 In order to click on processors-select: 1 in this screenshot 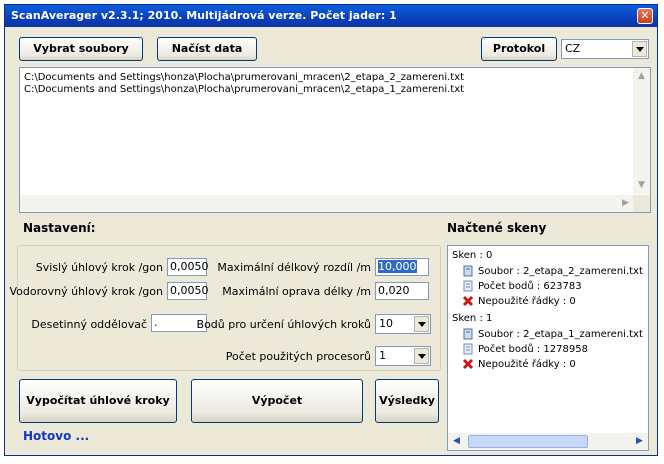, I will do `click(403, 356)`.